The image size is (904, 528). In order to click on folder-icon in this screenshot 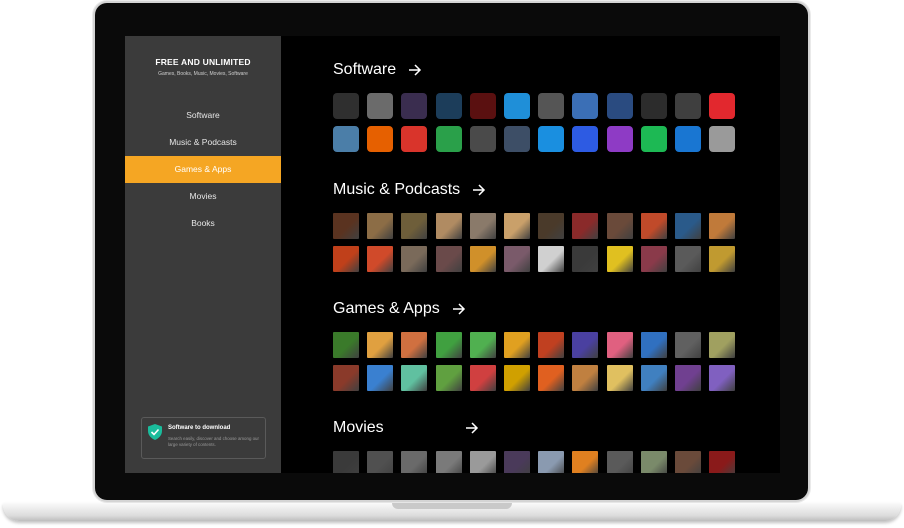, I will do `click(346, 139)`.